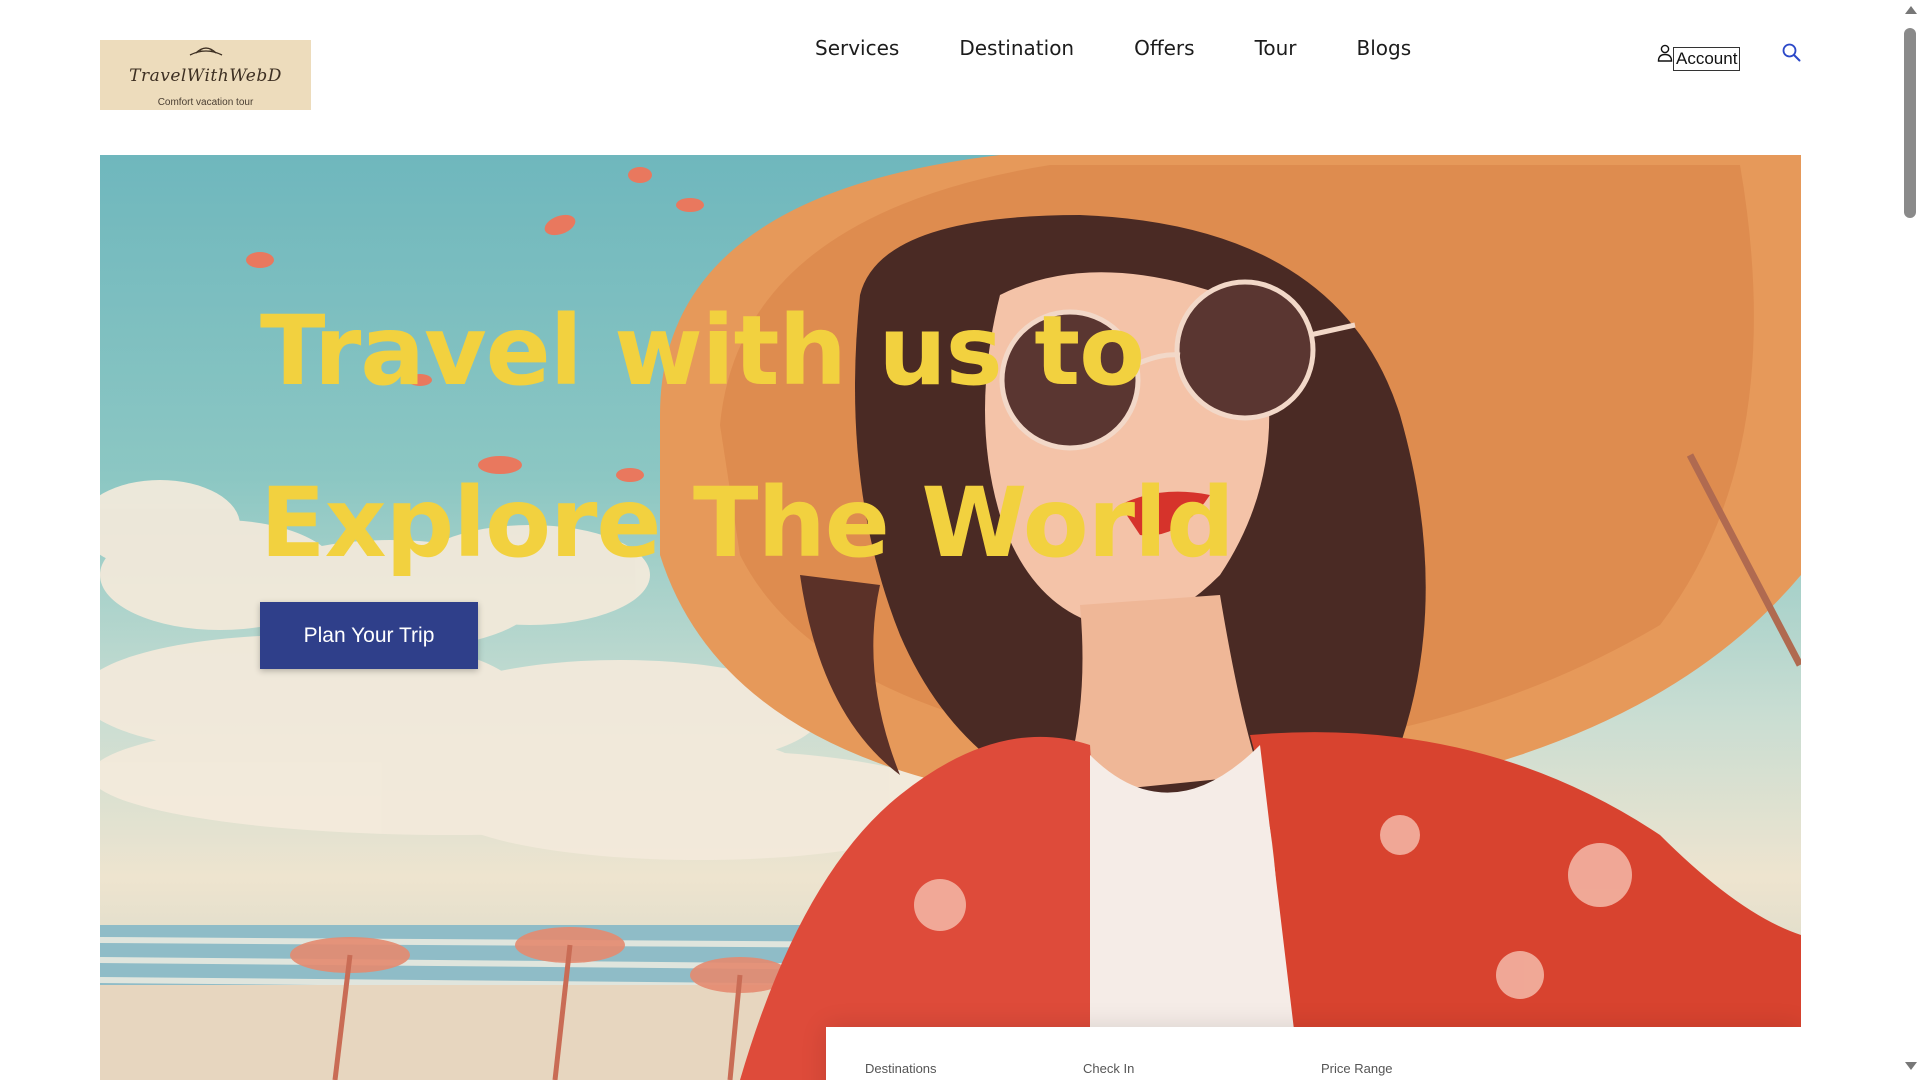 Image resolution: width=1920 pixels, height=1080 pixels. I want to click on main-nav: Services Destination Offers Tour Blogs, so click(1113, 48).